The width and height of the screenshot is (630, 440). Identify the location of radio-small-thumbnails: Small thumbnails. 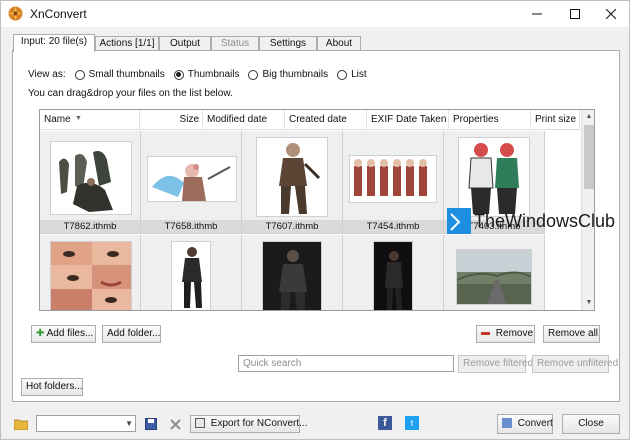
(119, 74).